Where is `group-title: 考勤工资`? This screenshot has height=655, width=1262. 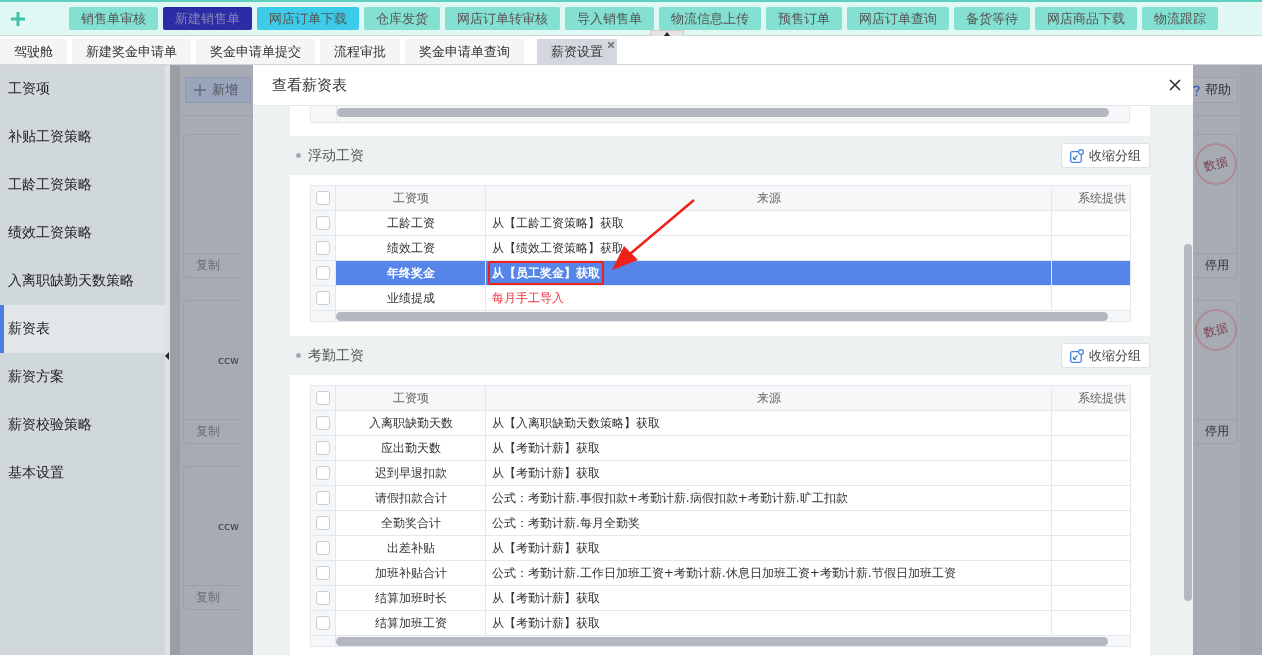 group-title: 考勤工资 is located at coordinates (336, 355).